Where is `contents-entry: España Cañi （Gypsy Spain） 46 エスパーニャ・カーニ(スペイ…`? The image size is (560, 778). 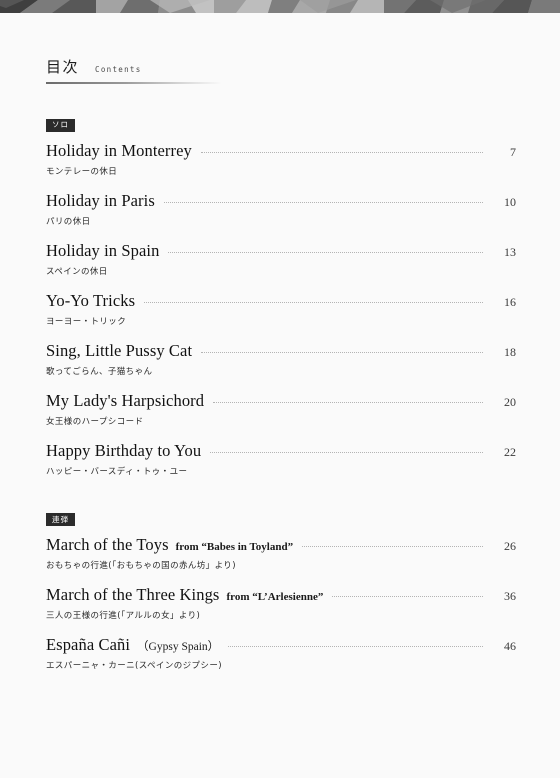 contents-entry: España Cañi （Gypsy Spain） 46 エスパーニャ・カーニ(スペイ… is located at coordinates (281, 653).